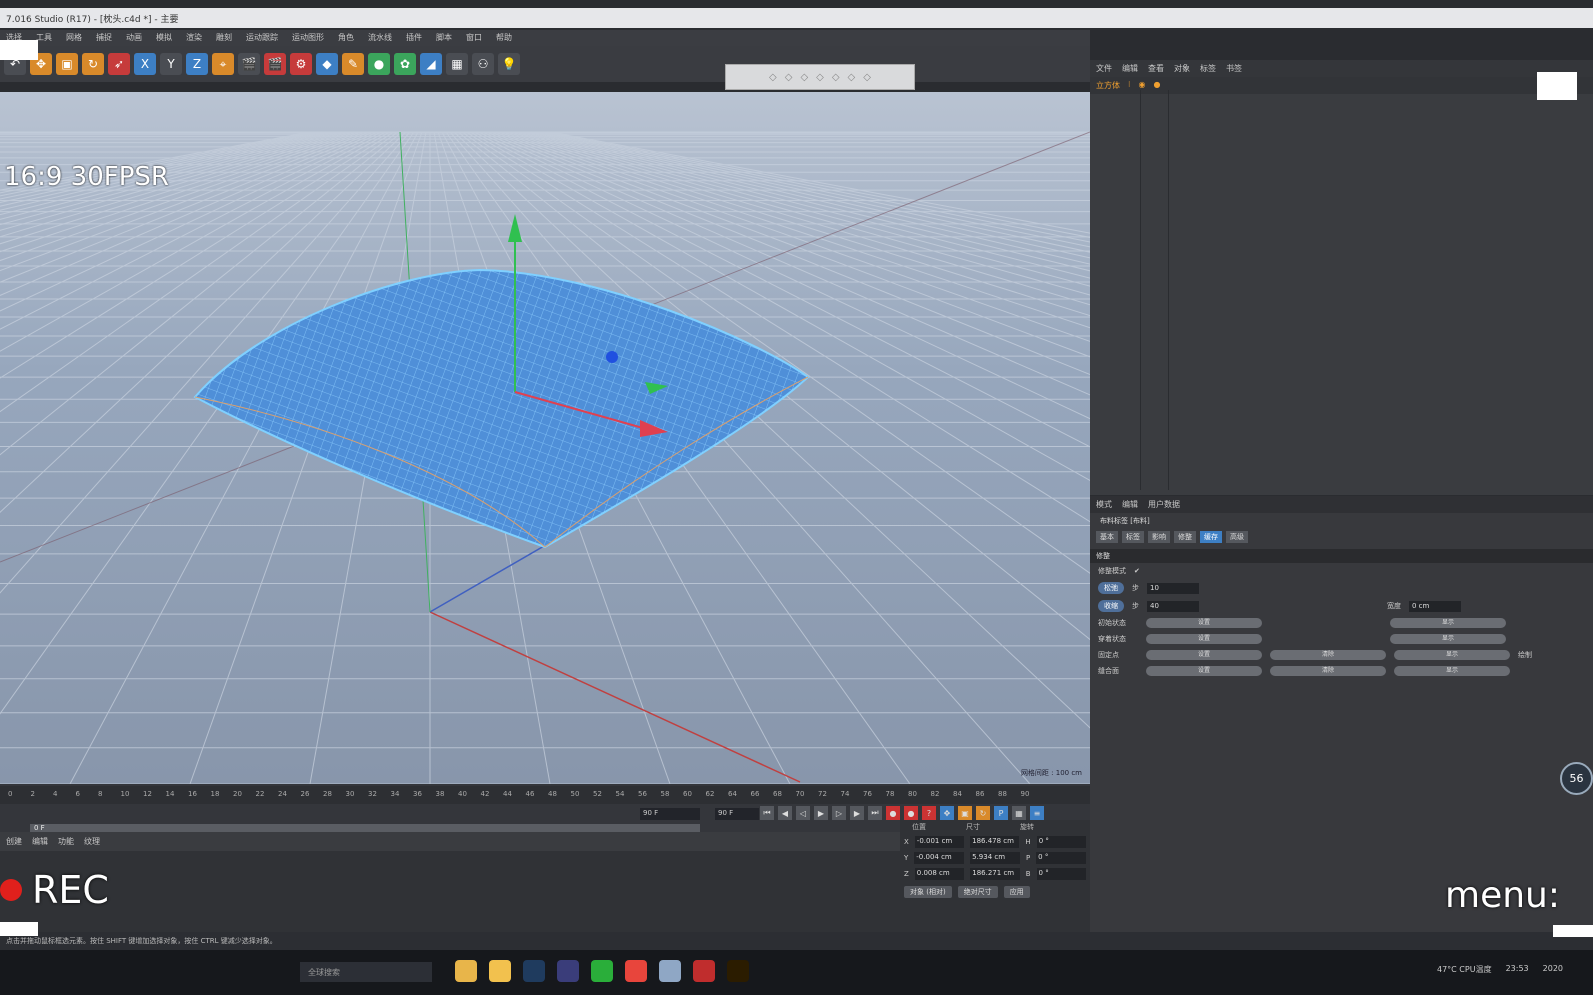  Describe the element at coordinates (1173, 588) in the screenshot. I see `relax-step-field: 10` at that location.